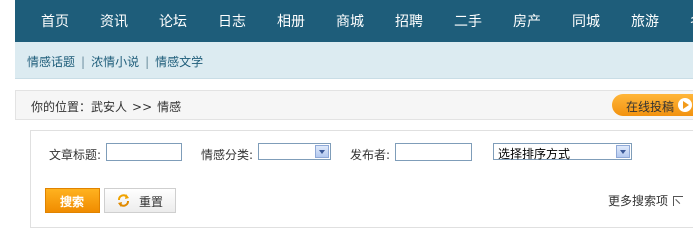 The width and height of the screenshot is (693, 240). Describe the element at coordinates (350, 21) in the screenshot. I see `nav-item-mall: 商城` at that location.